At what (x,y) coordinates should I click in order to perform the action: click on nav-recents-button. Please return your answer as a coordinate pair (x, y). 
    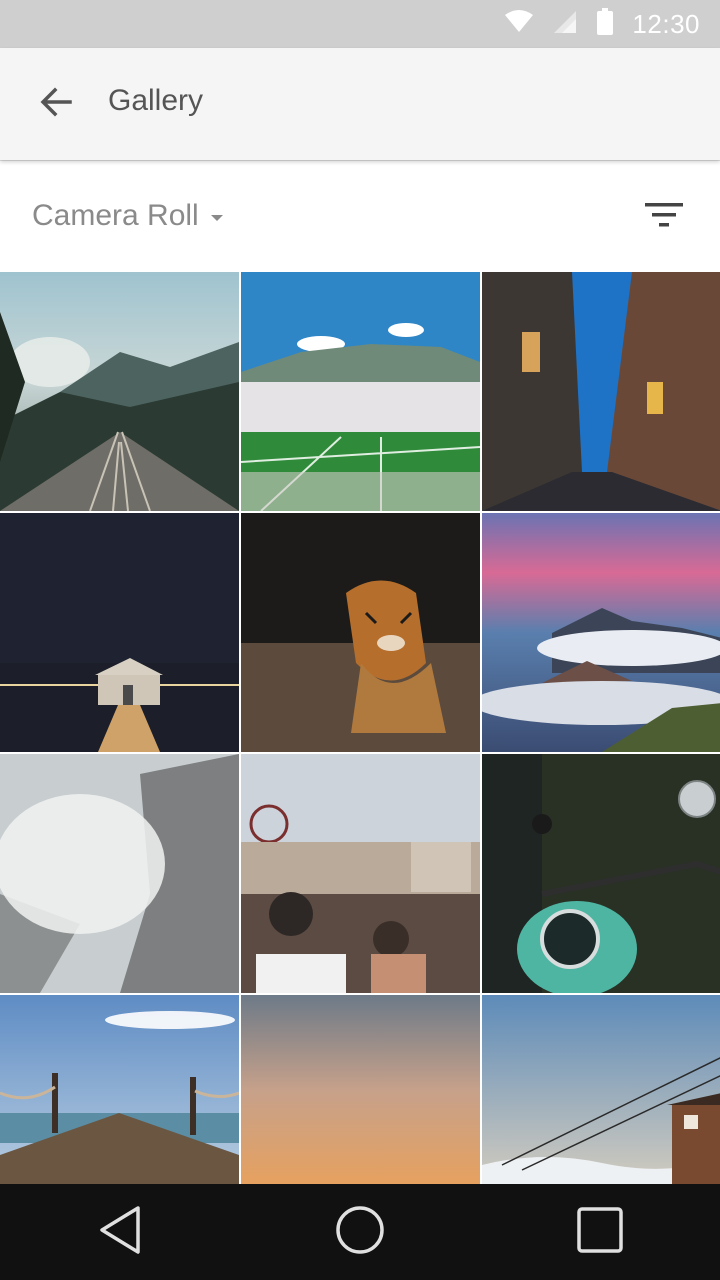
    Looking at the image, I should click on (600, 1232).